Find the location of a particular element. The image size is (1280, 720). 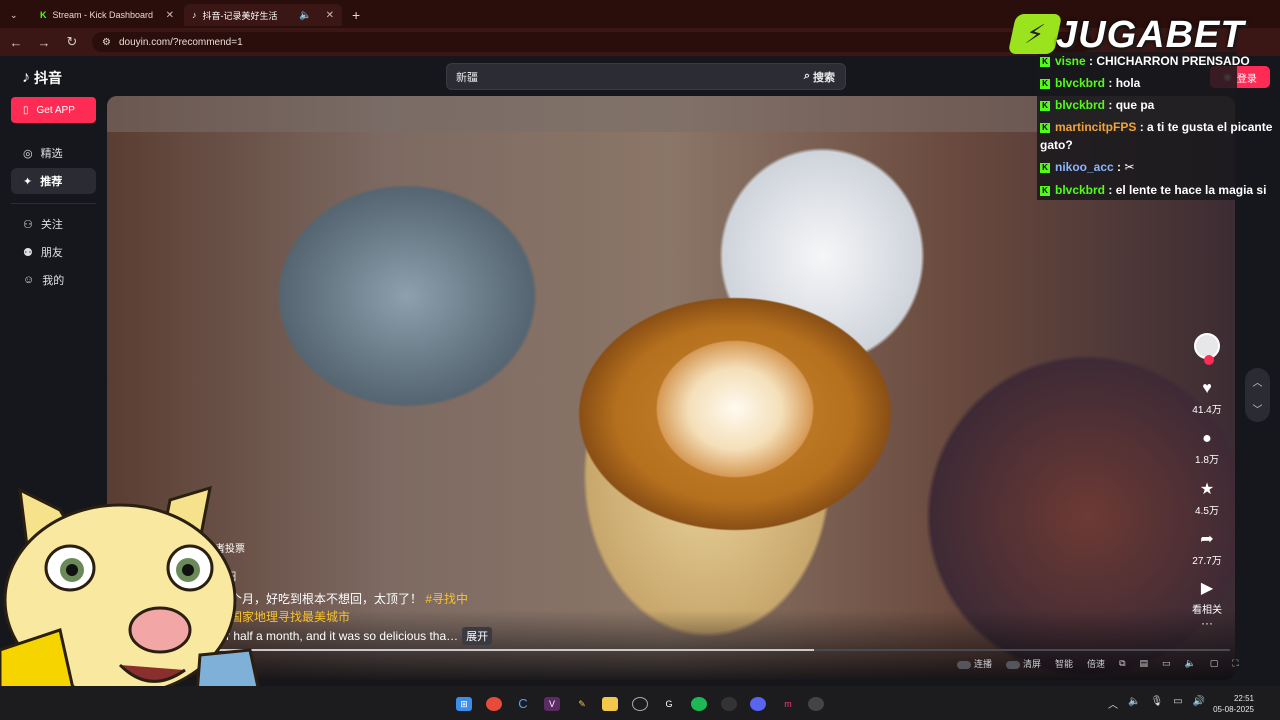

expand-button: 展开 is located at coordinates (477, 636).